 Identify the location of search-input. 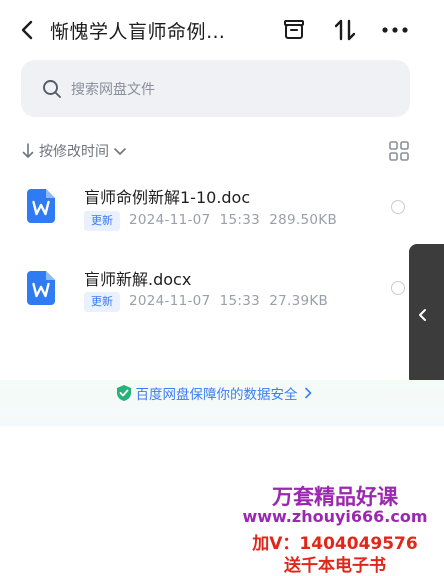
(231, 89).